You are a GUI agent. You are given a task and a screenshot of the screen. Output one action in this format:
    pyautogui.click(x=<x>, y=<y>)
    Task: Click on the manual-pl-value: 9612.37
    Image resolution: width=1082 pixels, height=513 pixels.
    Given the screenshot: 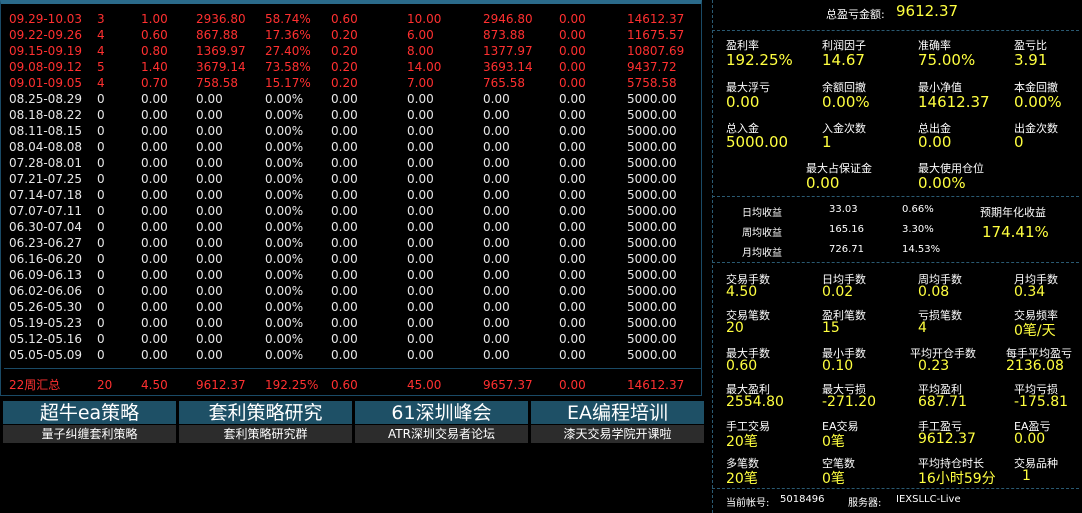 What is the action you would take?
    pyautogui.click(x=947, y=439)
    